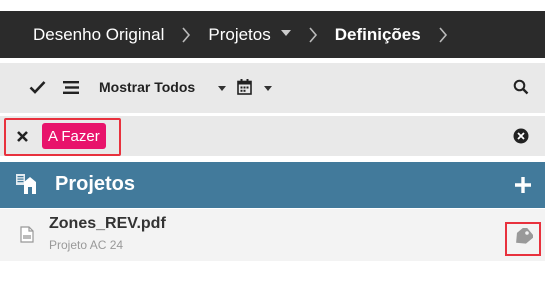  I want to click on file-name: Zones_REV.pdf, so click(107, 224).